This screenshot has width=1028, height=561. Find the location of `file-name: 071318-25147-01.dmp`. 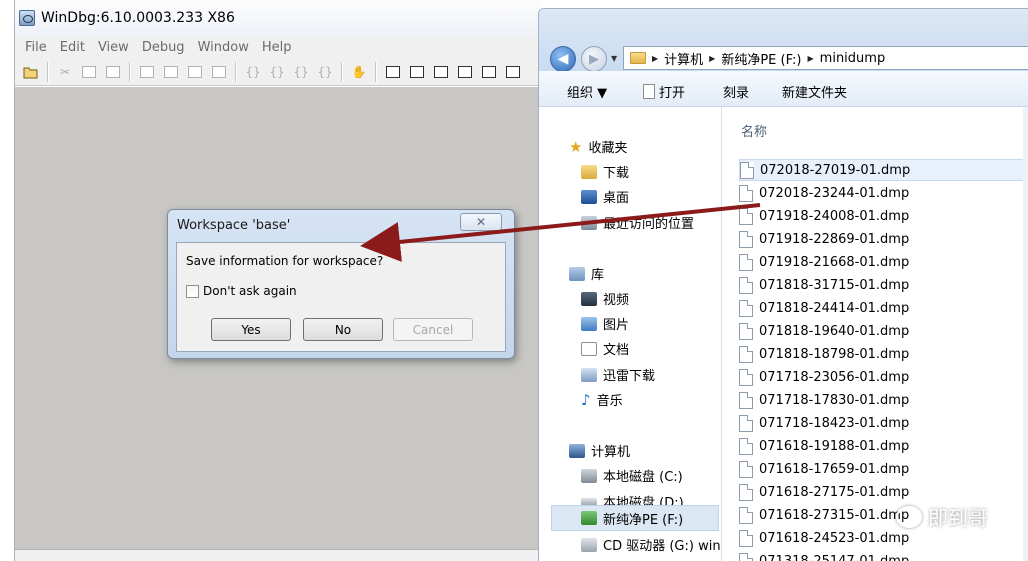

file-name: 071318-25147-01.dmp is located at coordinates (834, 557).